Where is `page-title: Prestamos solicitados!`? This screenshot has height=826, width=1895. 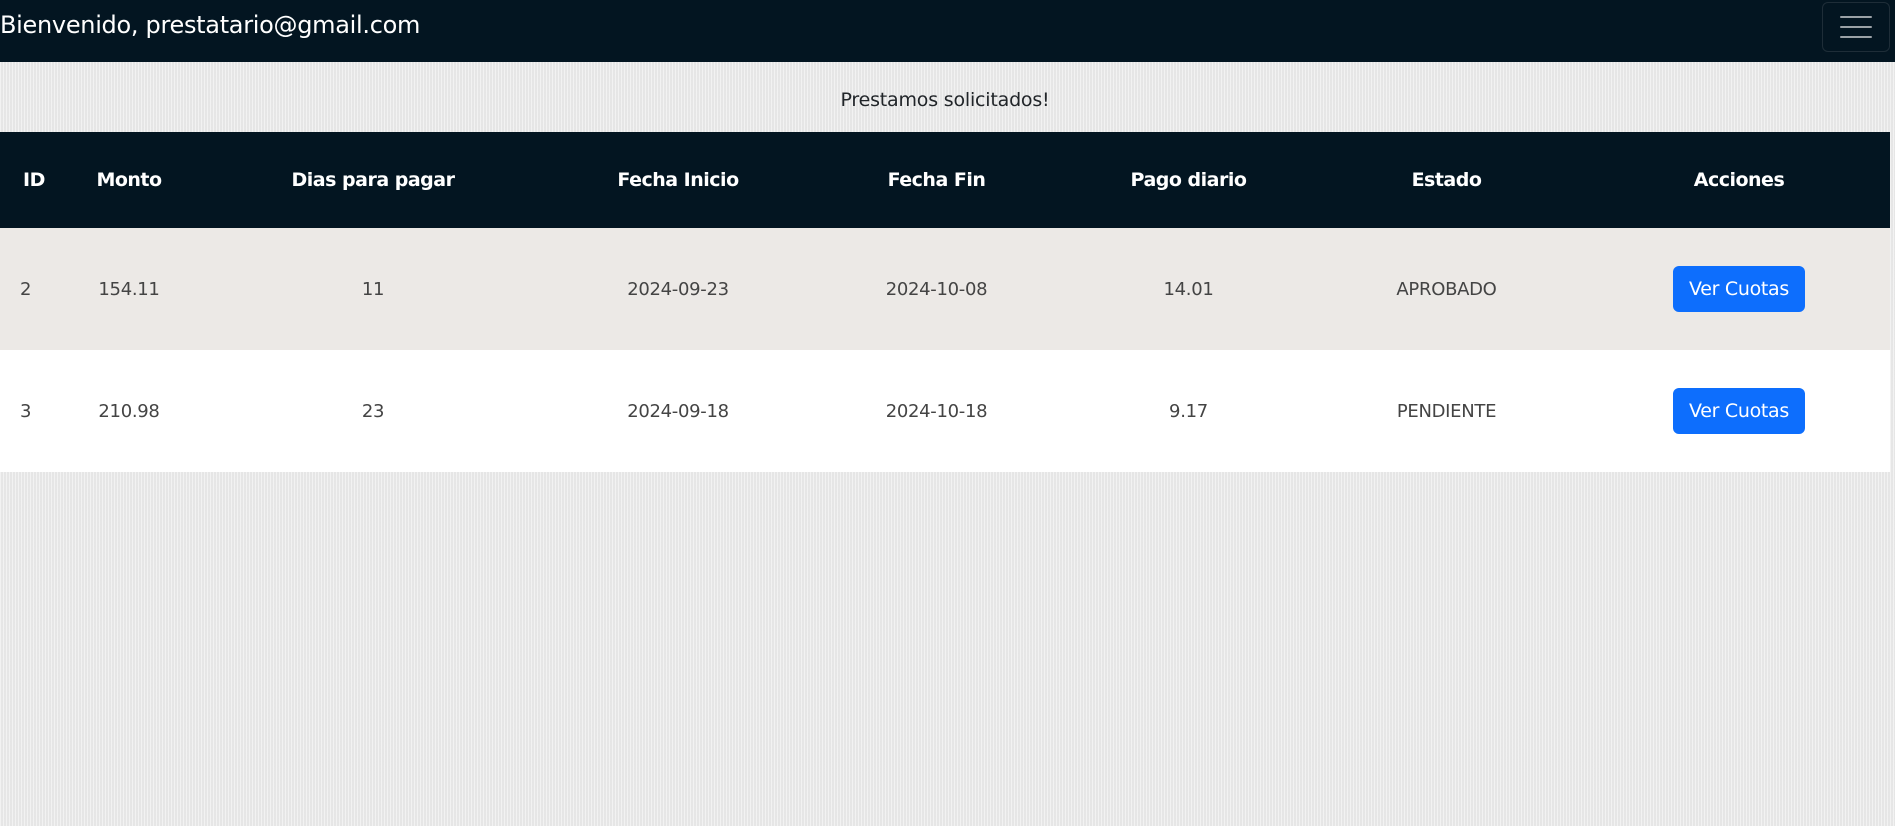 page-title: Prestamos solicitados! is located at coordinates (945, 100).